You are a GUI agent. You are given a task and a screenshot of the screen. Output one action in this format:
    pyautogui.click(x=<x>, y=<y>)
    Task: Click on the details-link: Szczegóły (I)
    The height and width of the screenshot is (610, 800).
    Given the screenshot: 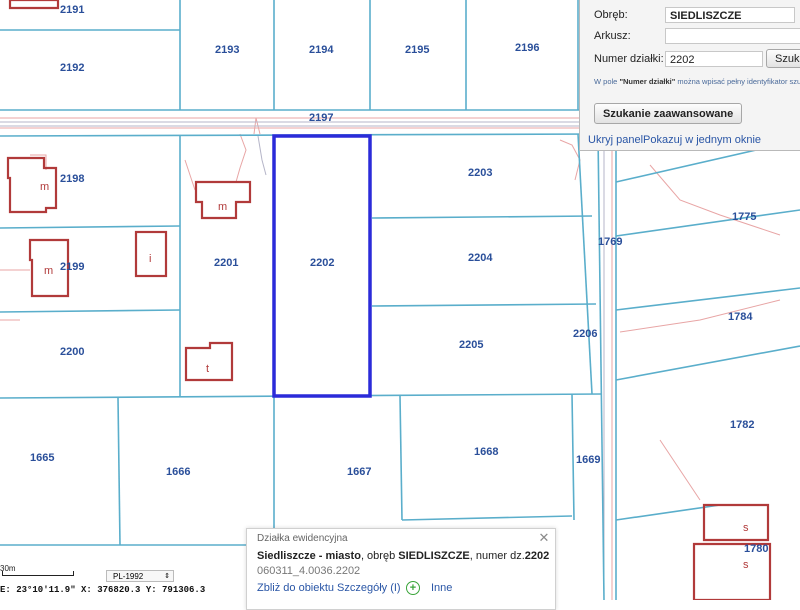 What is the action you would take?
    pyautogui.click(x=369, y=588)
    